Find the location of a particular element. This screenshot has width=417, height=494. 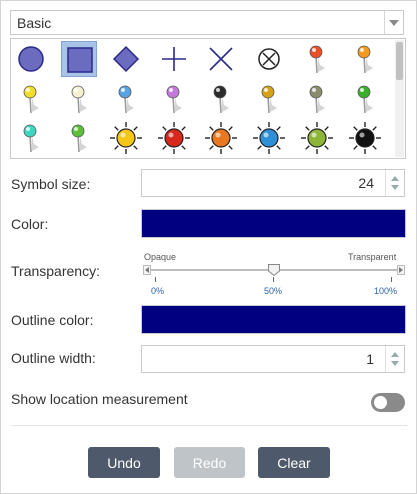

divider is located at coordinates (209, 425).